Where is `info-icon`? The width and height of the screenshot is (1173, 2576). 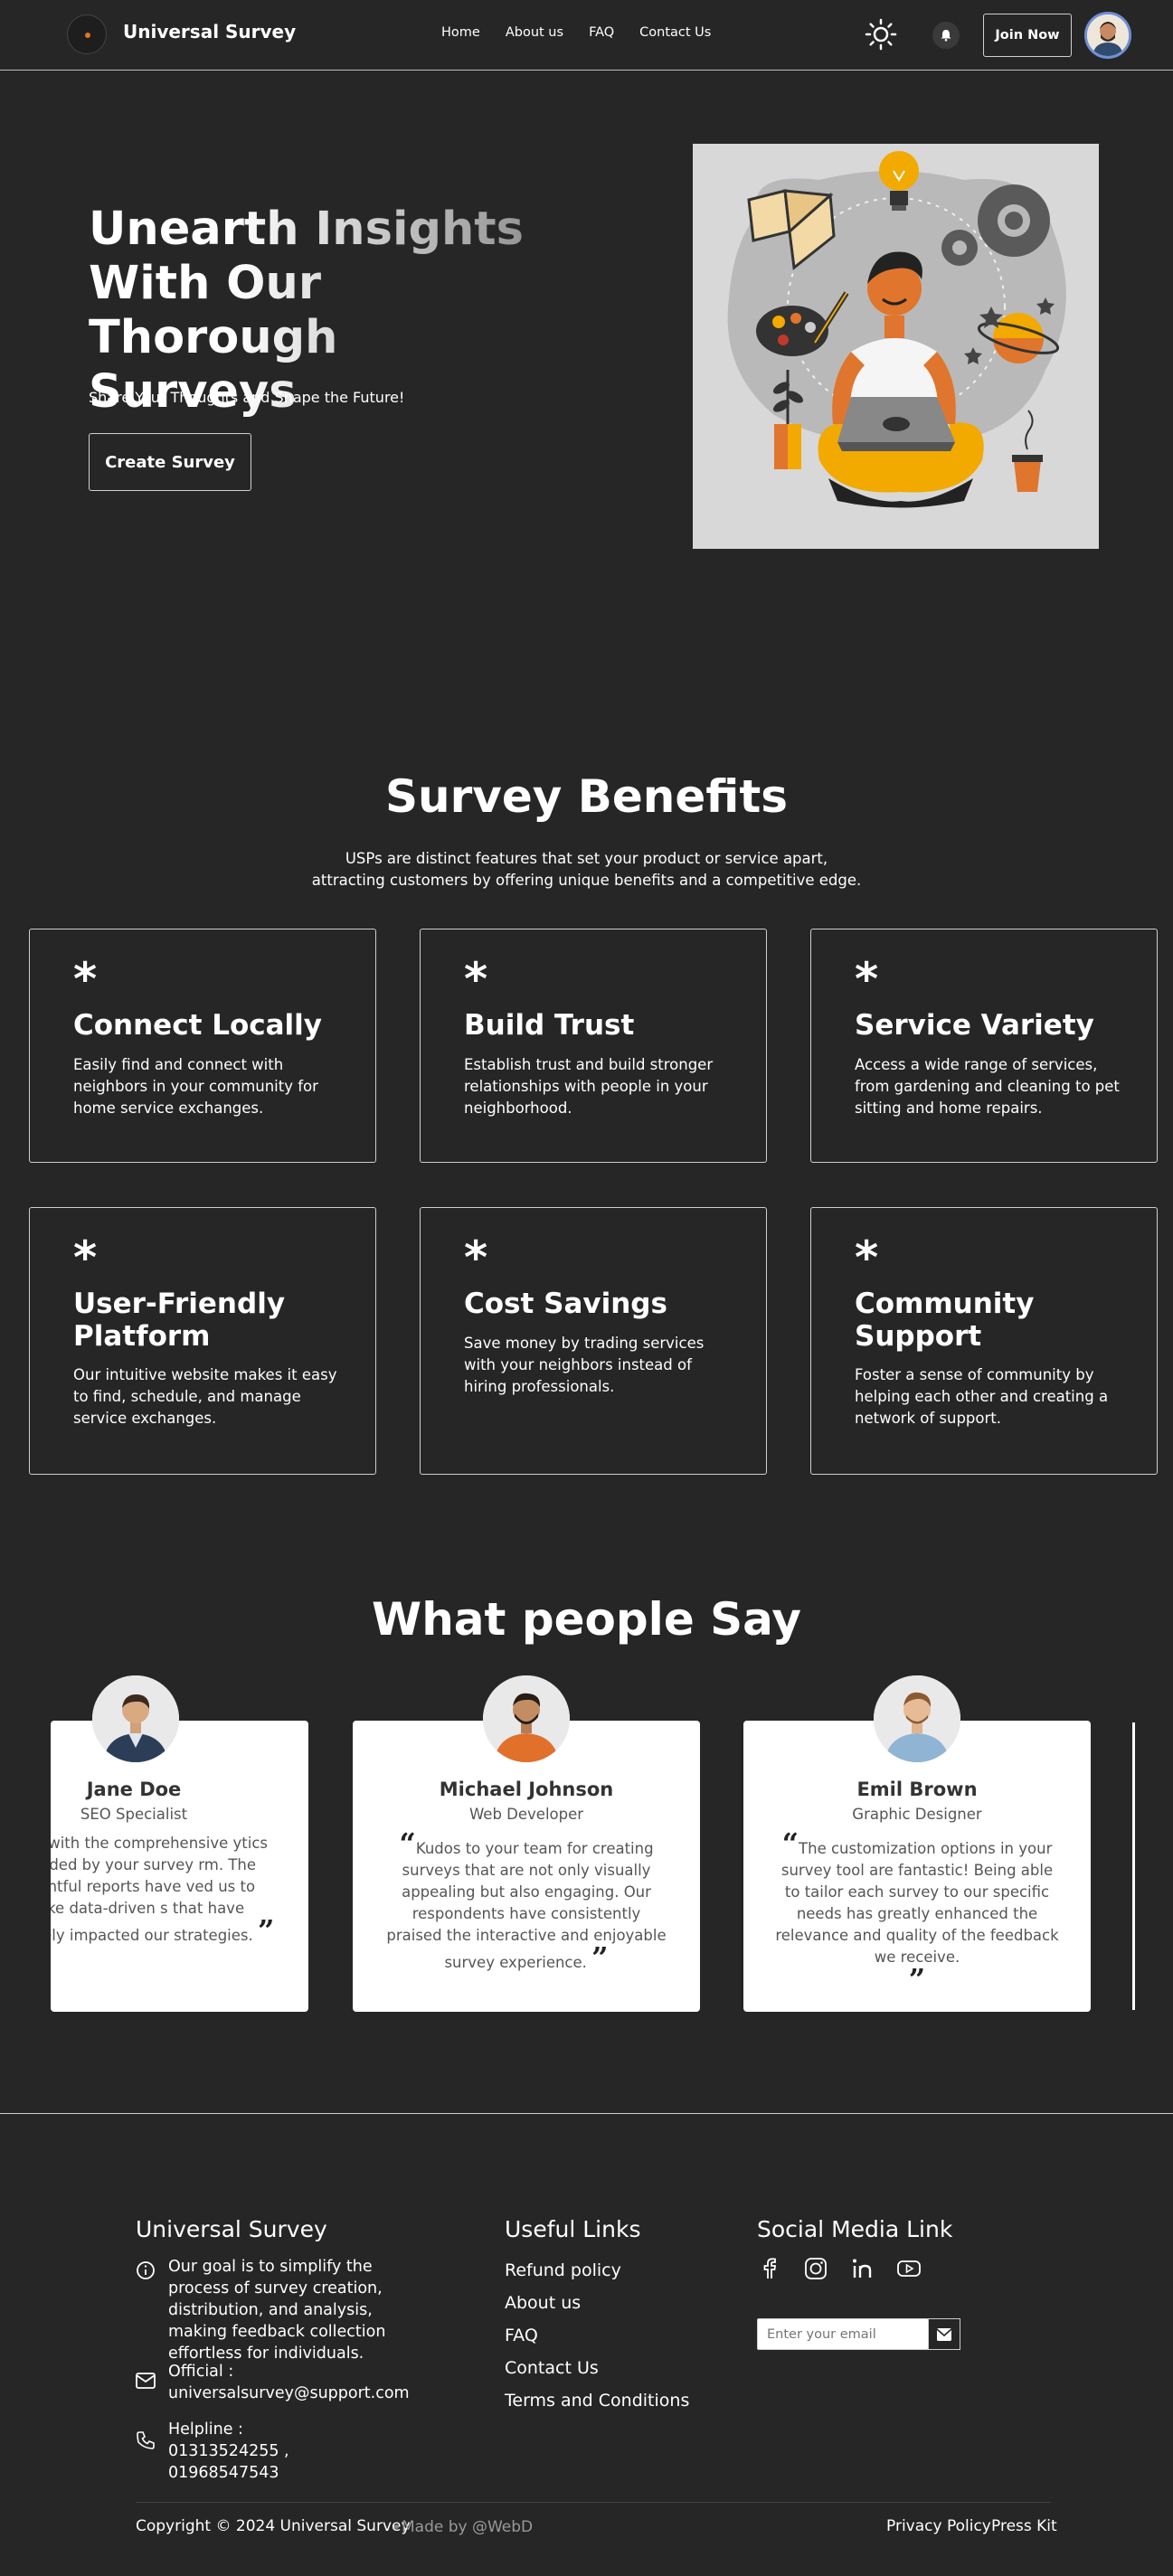 info-icon is located at coordinates (146, 2270).